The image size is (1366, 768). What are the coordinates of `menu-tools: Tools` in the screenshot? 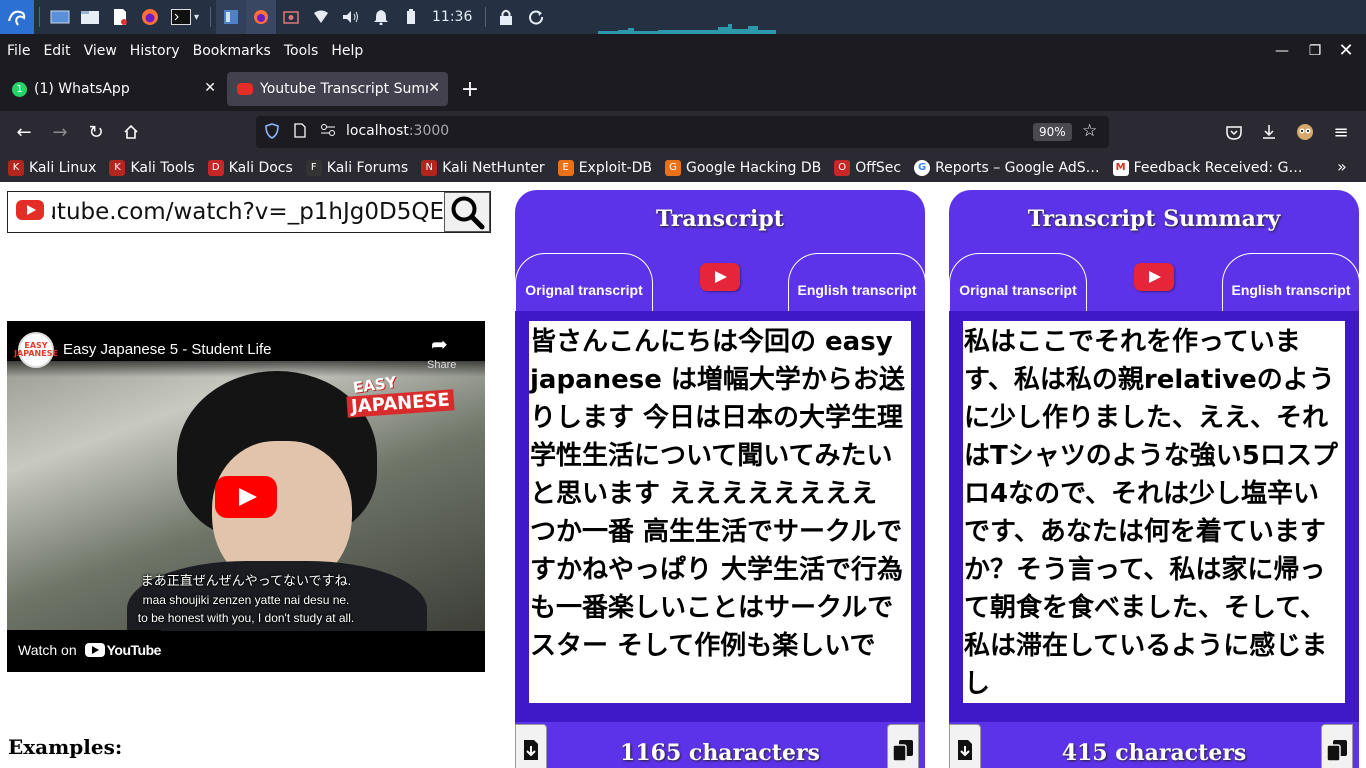 It's located at (301, 51).